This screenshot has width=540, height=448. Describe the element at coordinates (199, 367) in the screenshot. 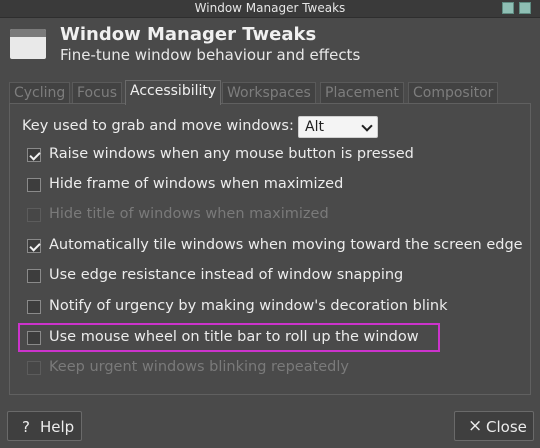

I see `option-label: Keep urgent windows blinking repeatedly` at that location.